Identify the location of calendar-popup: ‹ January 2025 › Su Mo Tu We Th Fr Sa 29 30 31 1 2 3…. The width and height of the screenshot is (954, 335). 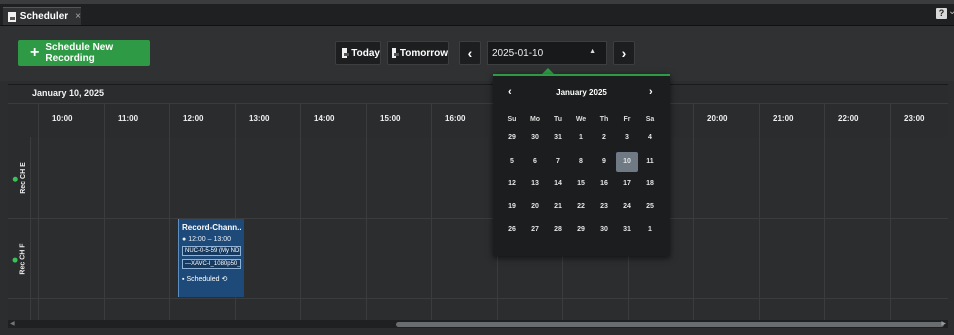
(581, 165).